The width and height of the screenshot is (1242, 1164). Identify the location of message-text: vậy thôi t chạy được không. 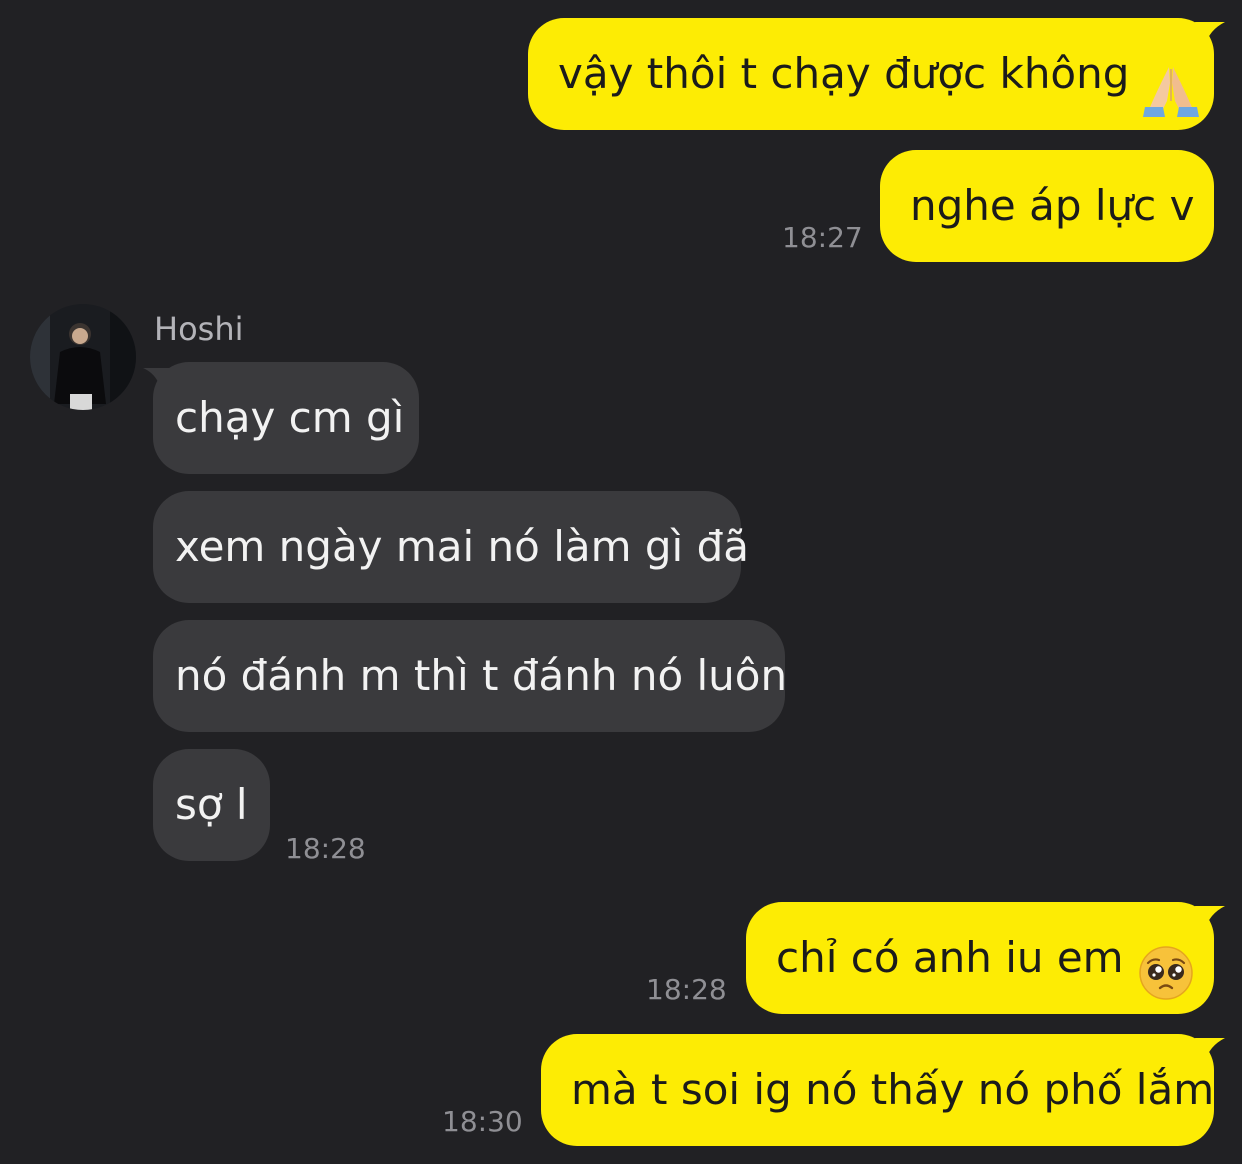
(844, 73).